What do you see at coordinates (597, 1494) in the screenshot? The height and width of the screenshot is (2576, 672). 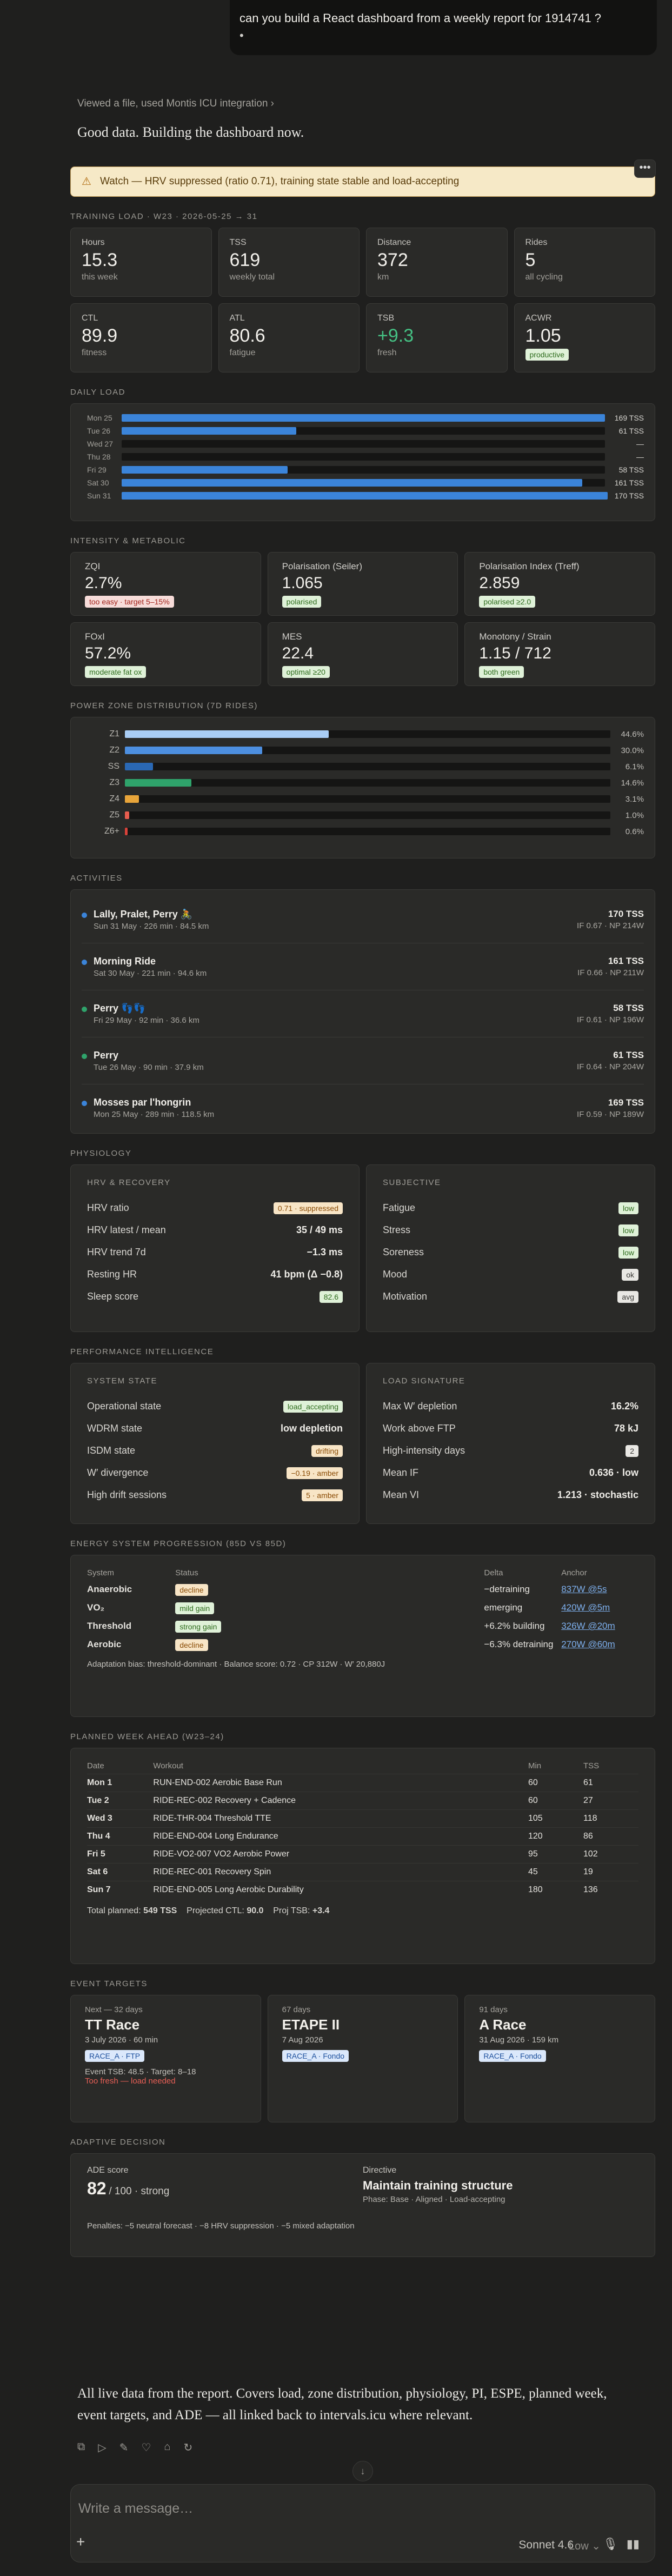 I see `kv-value: 1.213 · stochastic` at bounding box center [597, 1494].